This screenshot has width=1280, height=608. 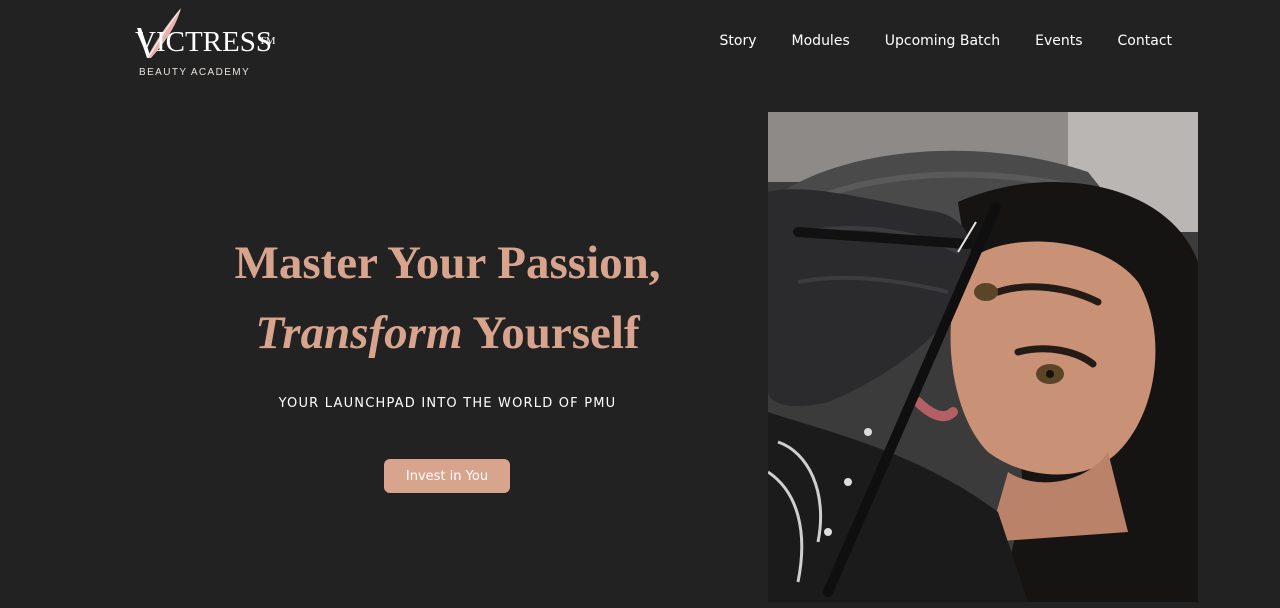 I want to click on brand-name: VICTRESS, so click(x=203, y=42).